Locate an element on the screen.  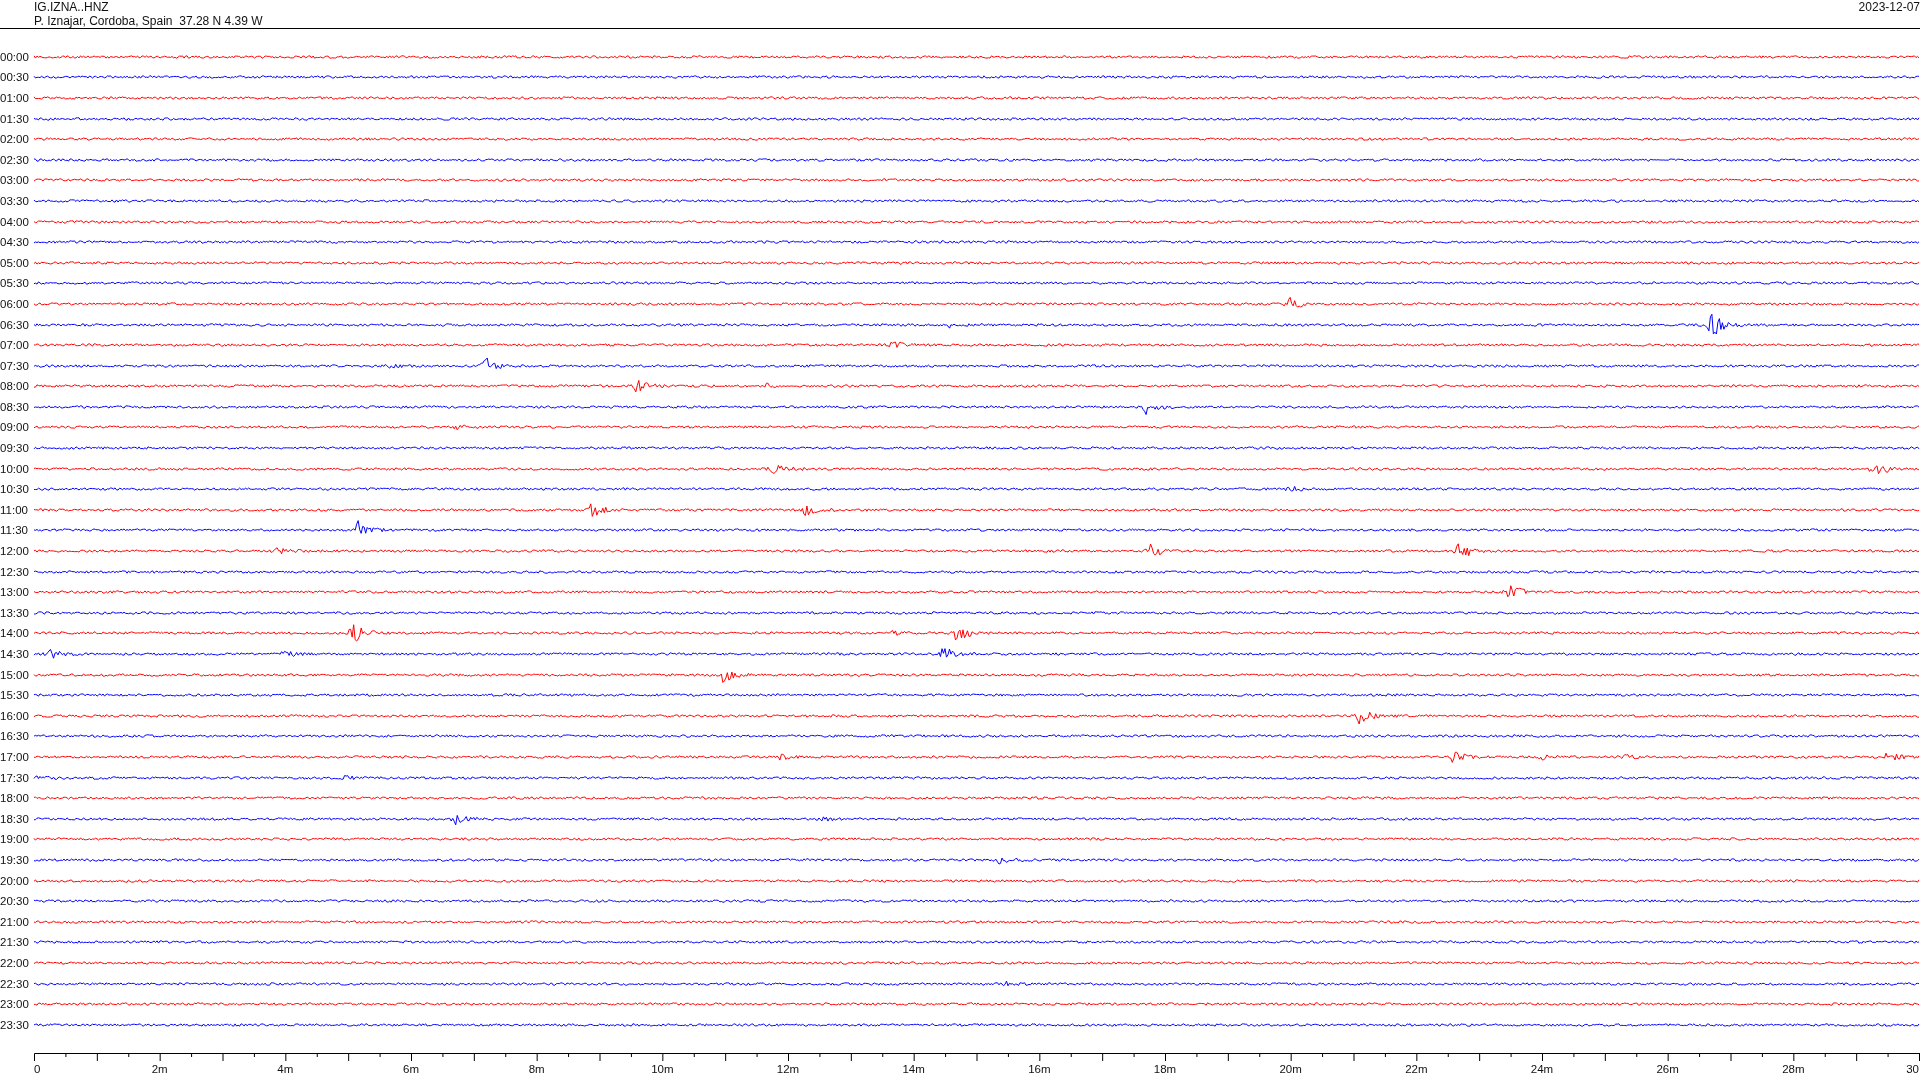
axis-tick-label: 10m is located at coordinates (662, 1069).